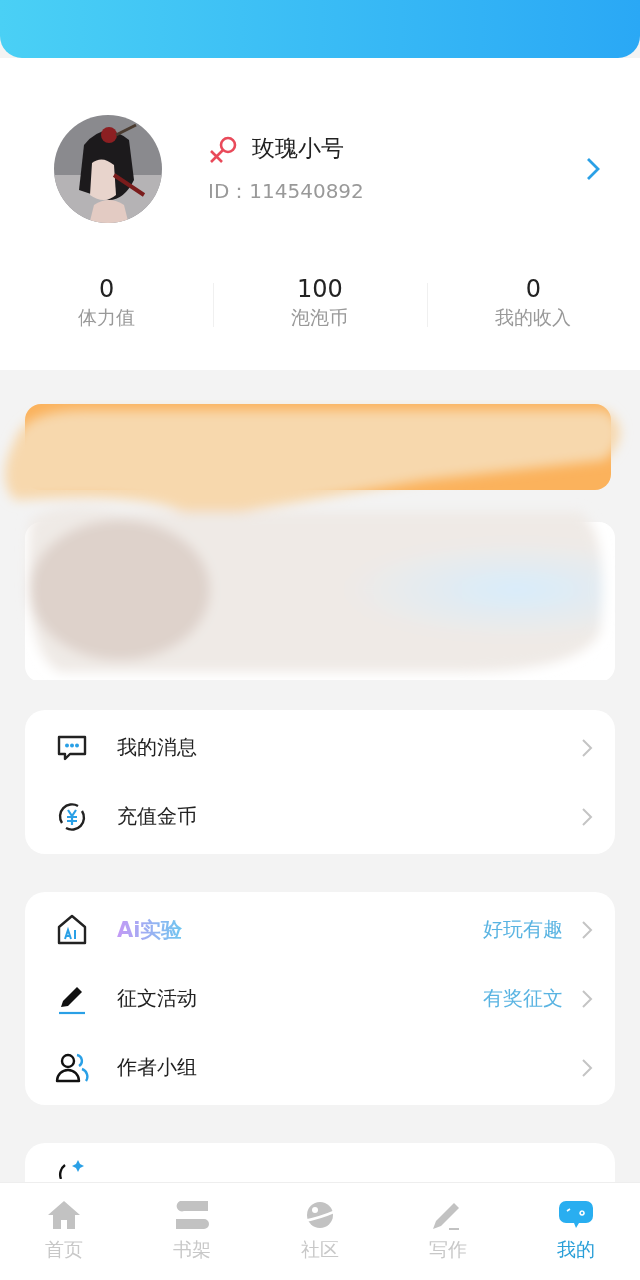 The width and height of the screenshot is (640, 1280). I want to click on menu-row: 作者小组, so click(320, 1067).